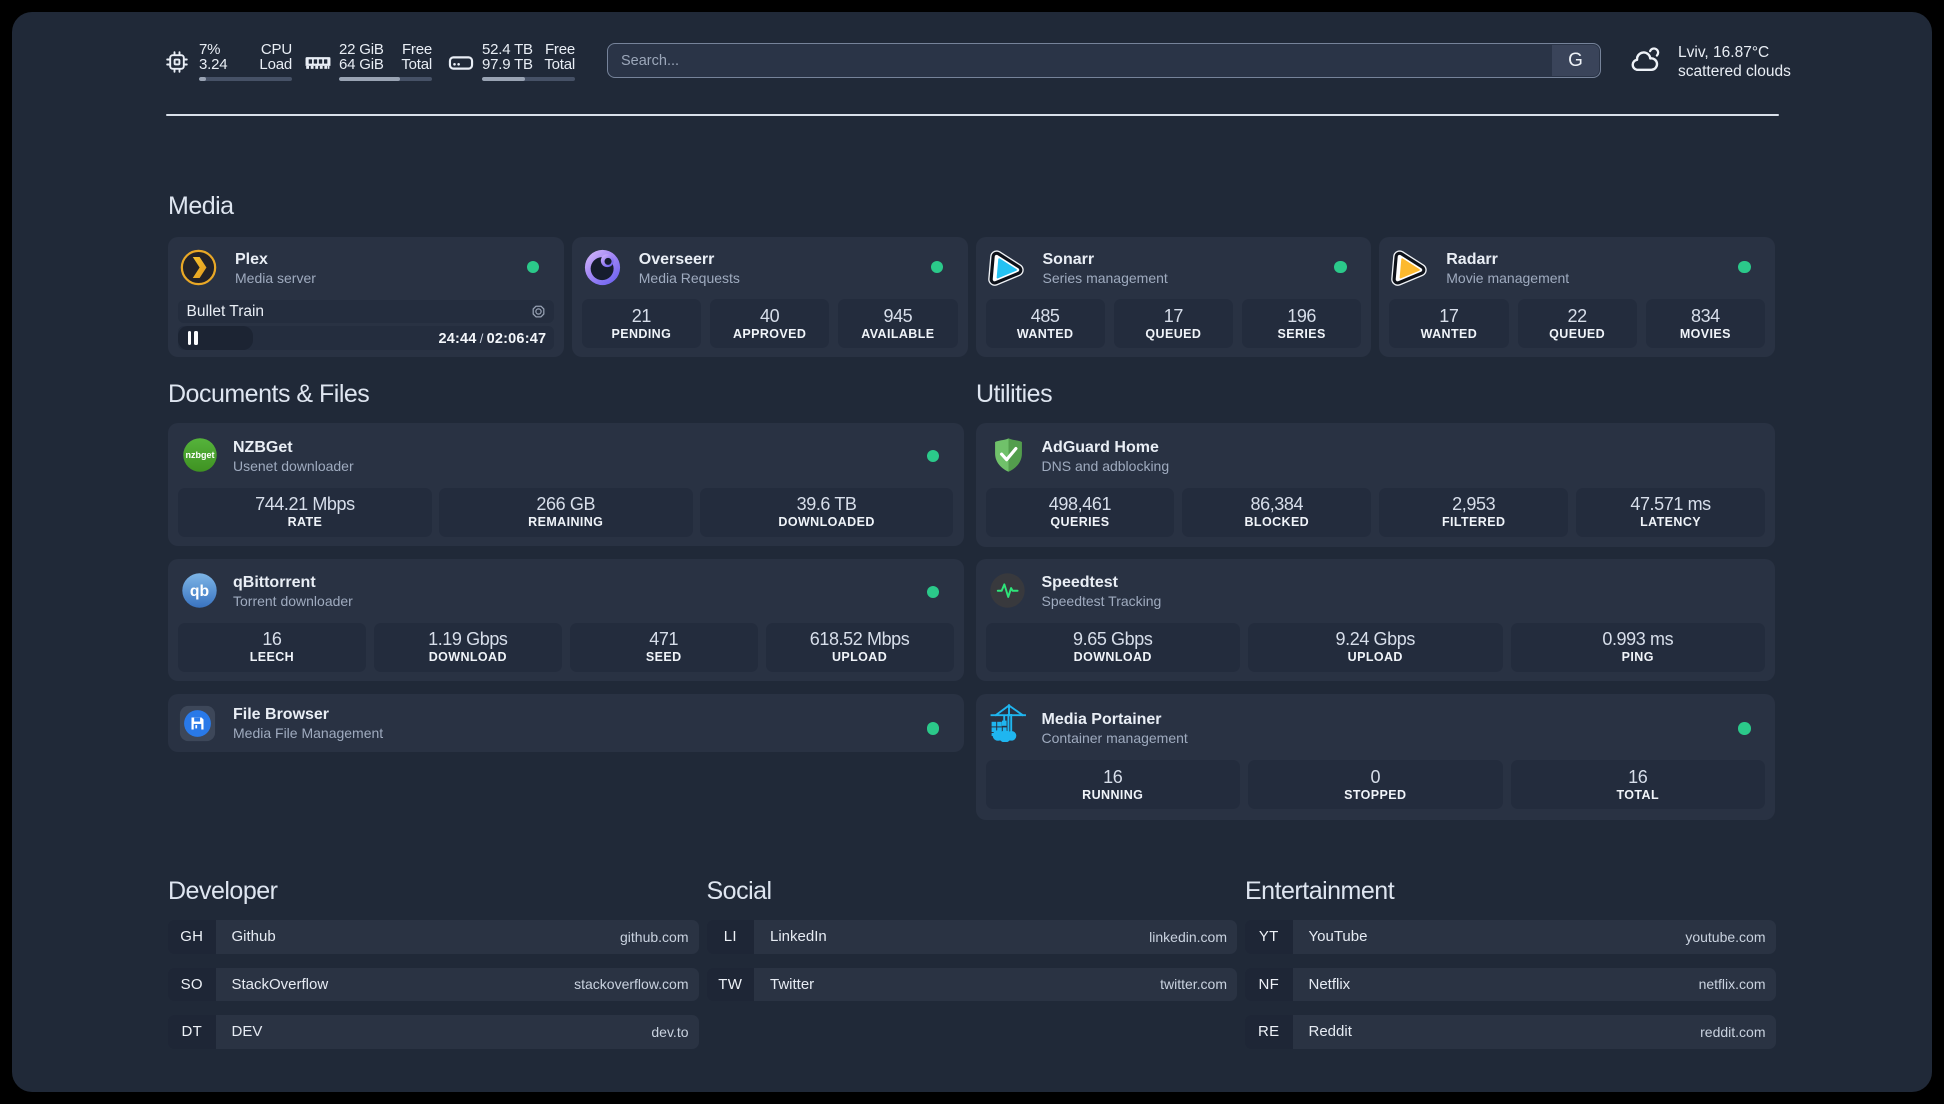 The height and width of the screenshot is (1104, 1944). What do you see at coordinates (199, 591) in the screenshot?
I see `svg-text: qb` at bounding box center [199, 591].